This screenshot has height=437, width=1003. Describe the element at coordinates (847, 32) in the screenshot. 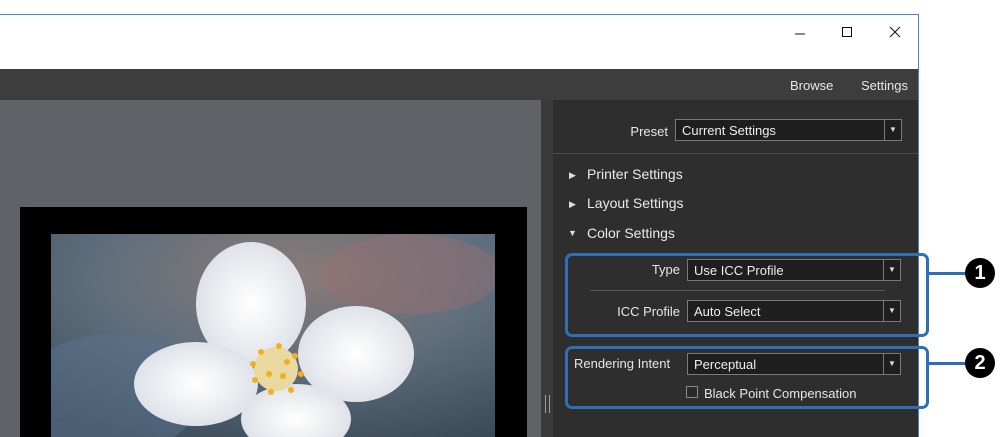

I see `maximize-icon` at that location.